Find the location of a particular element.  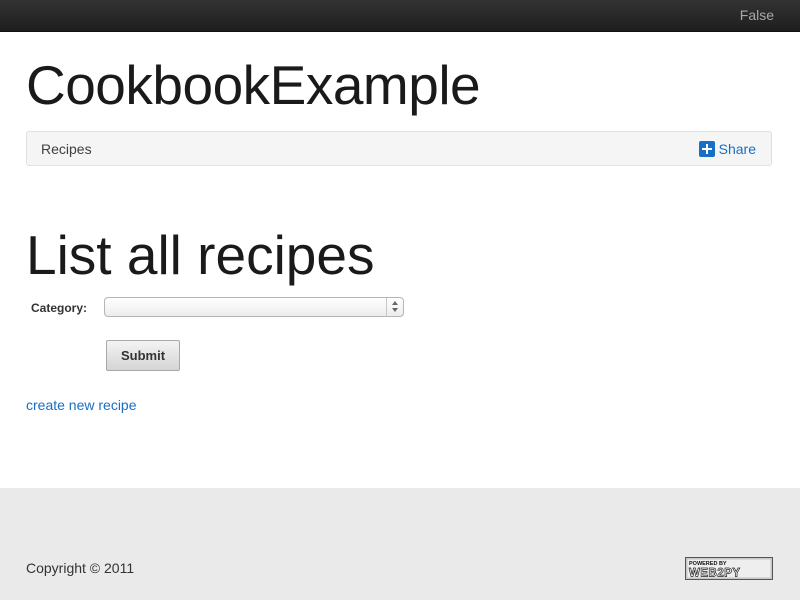

category-select is located at coordinates (254, 307).